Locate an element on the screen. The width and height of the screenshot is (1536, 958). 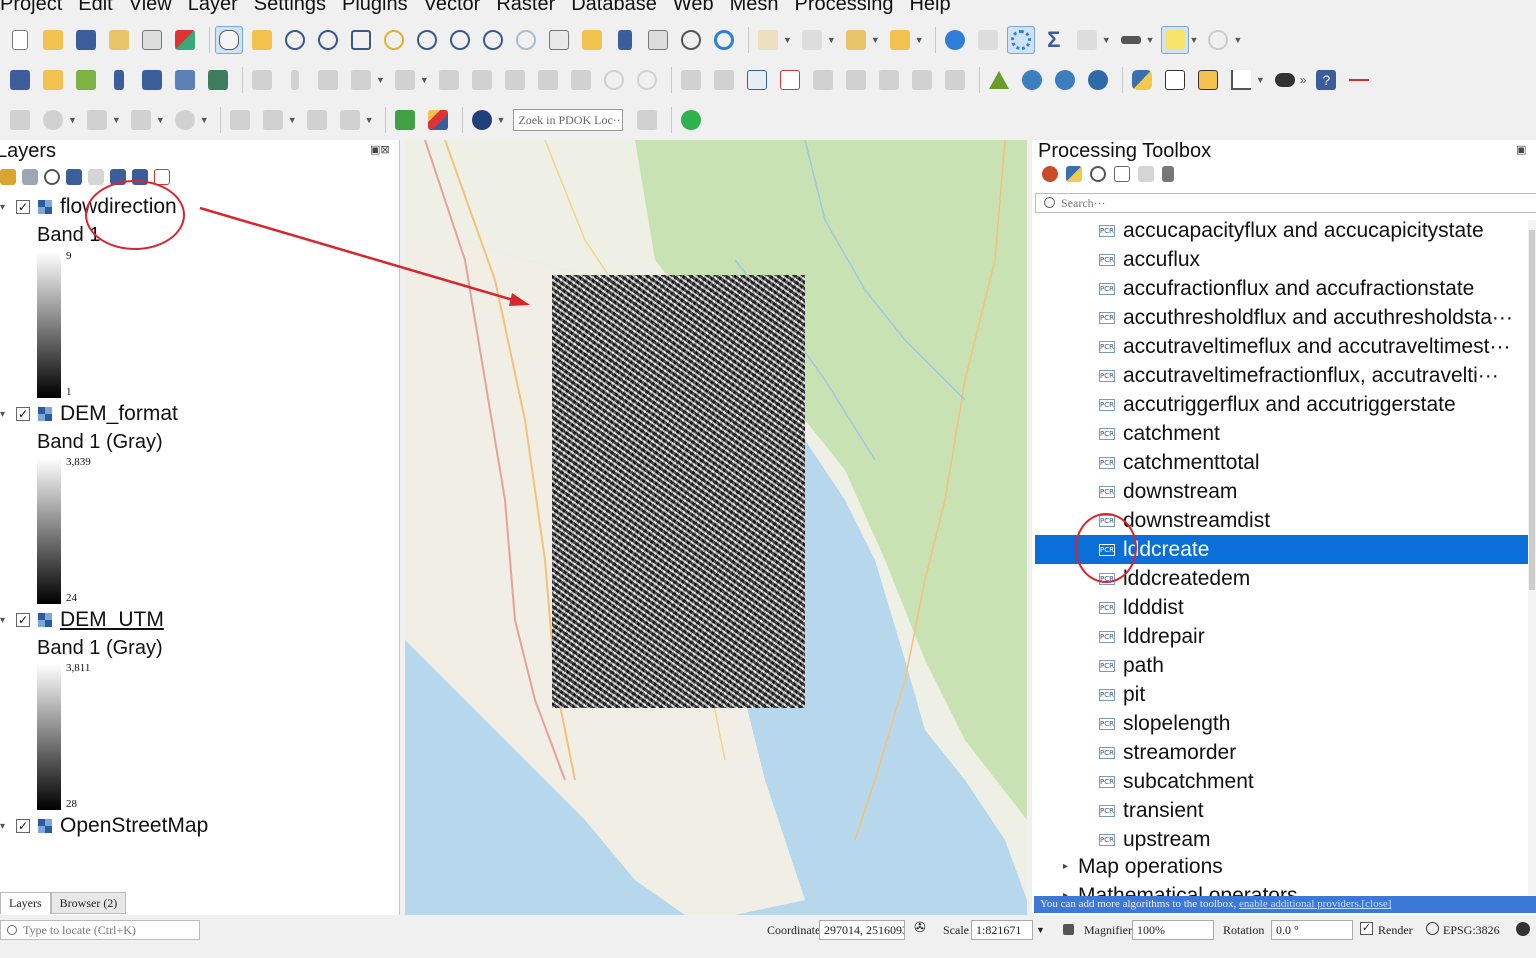
algorithm-item: PCR accuflux is located at coordinates (1282, 259).